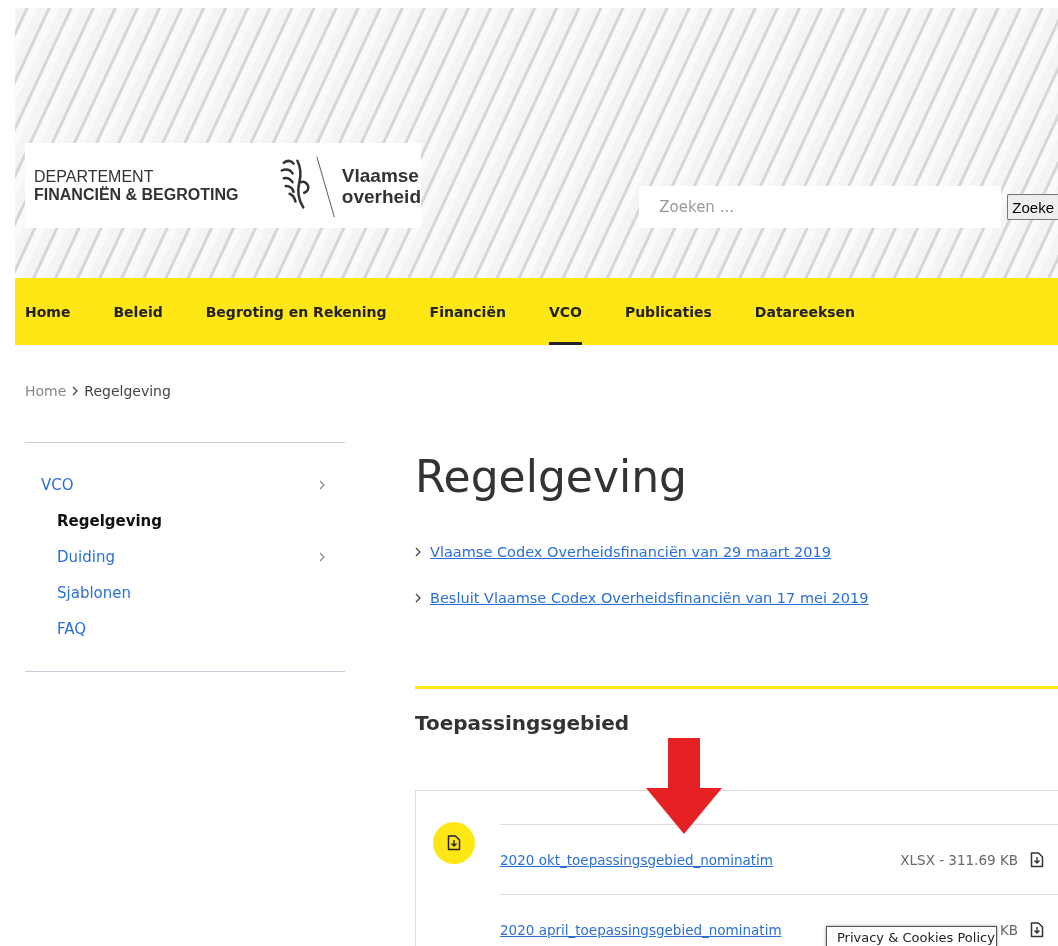  I want to click on sidebar-item: Regelgeving, so click(185, 521).